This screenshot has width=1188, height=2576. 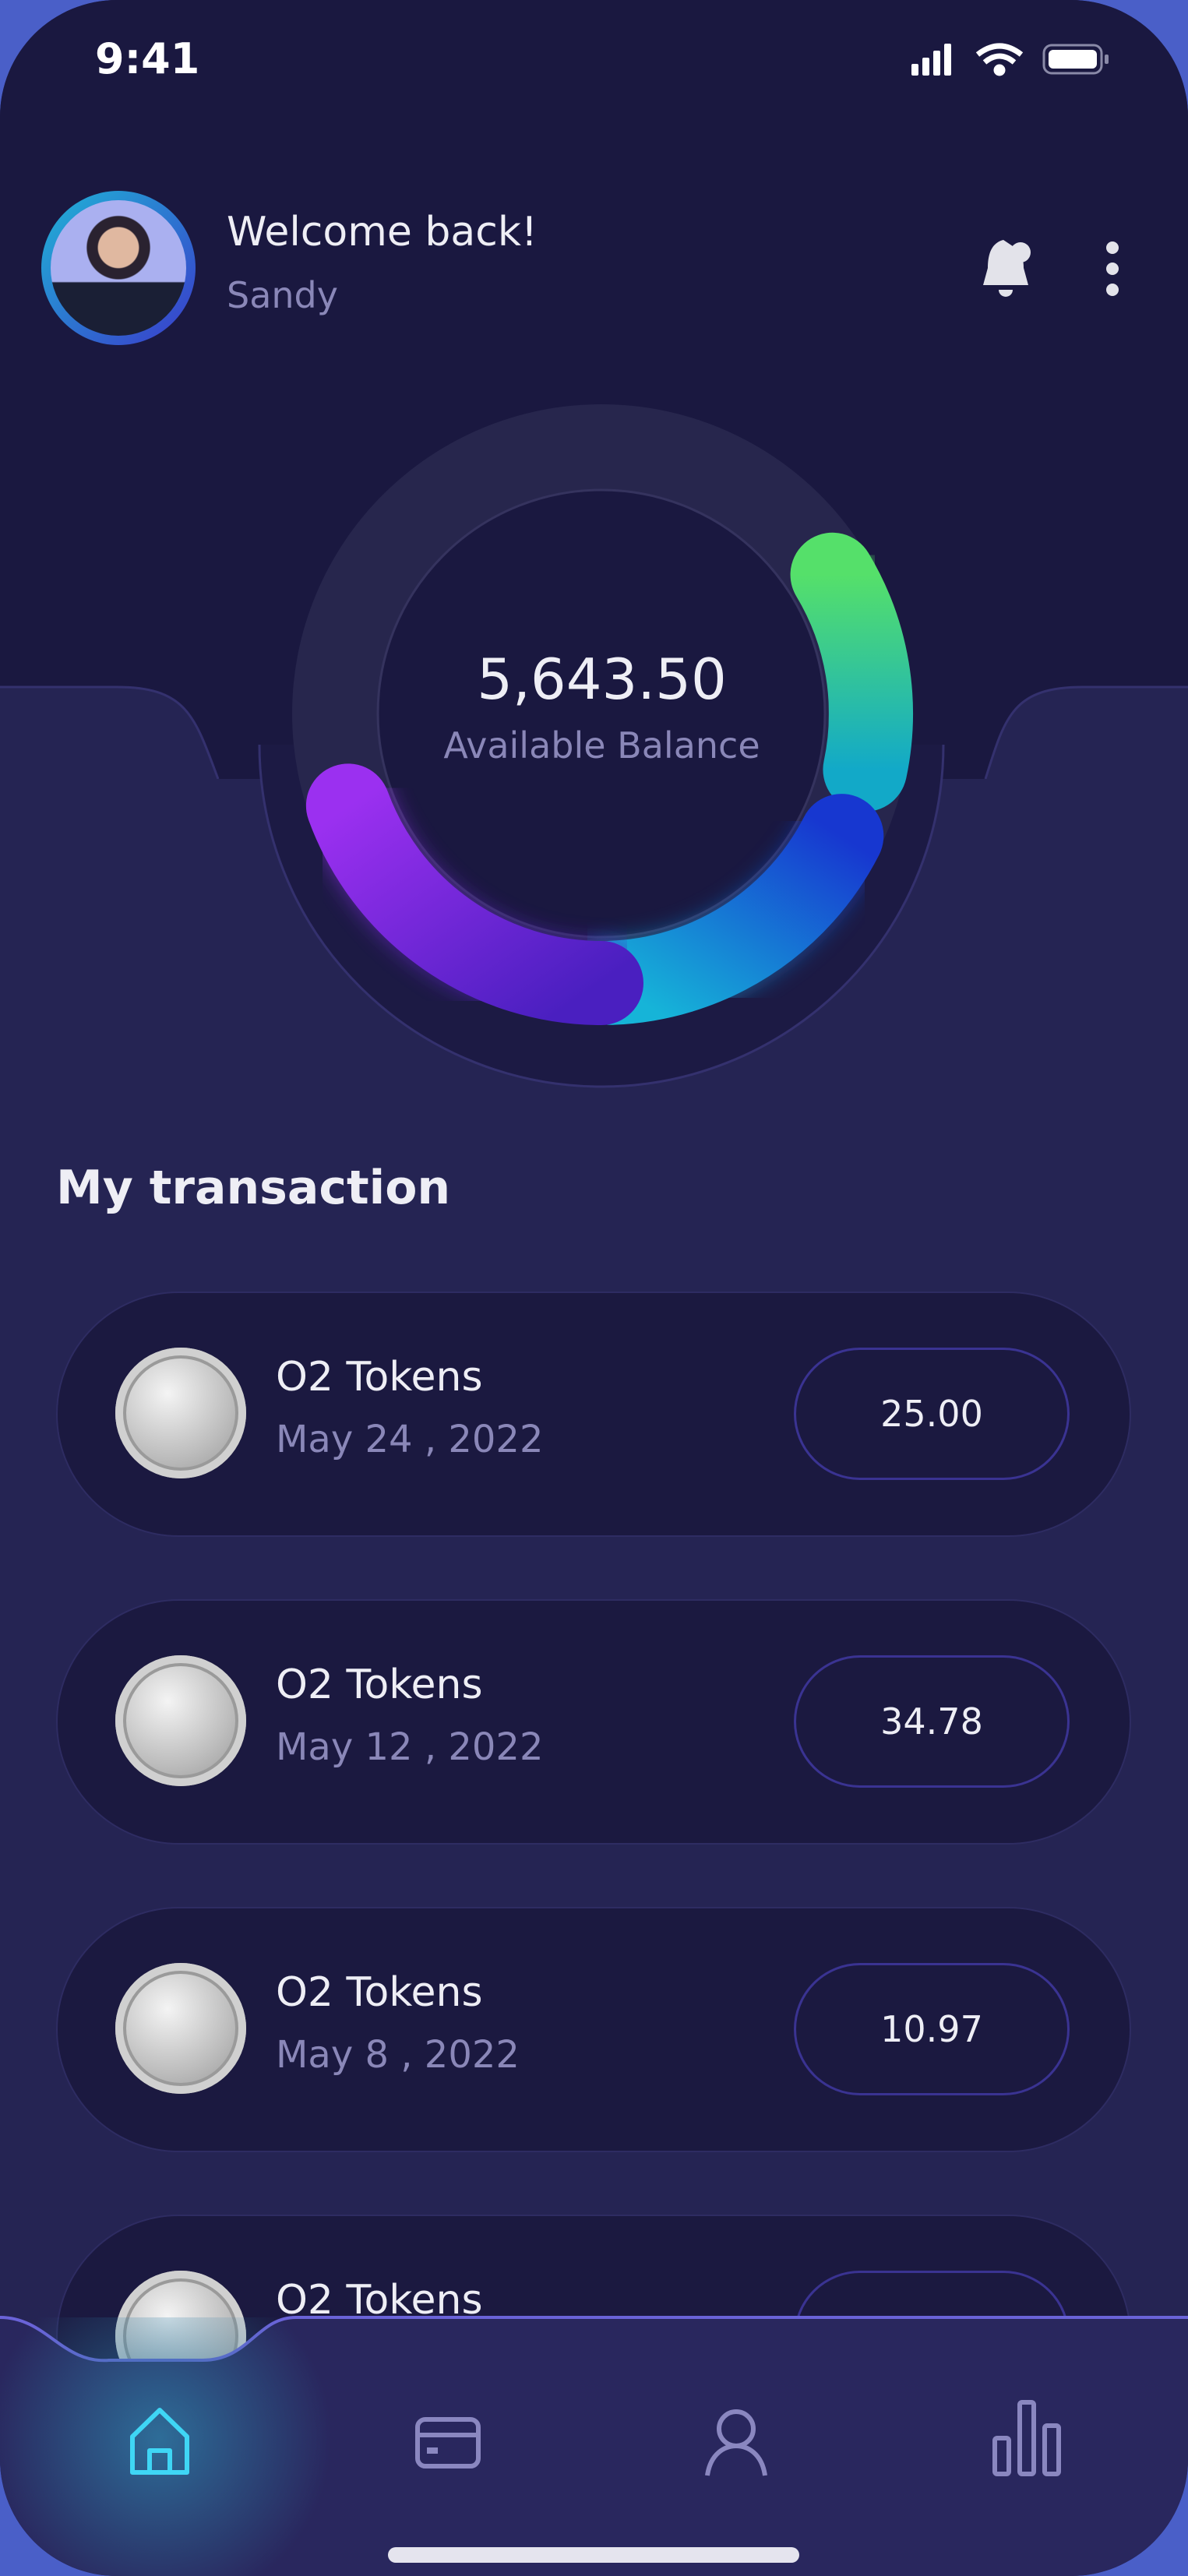 What do you see at coordinates (932, 1414) in the screenshot?
I see `transaction-amount: 25.00` at bounding box center [932, 1414].